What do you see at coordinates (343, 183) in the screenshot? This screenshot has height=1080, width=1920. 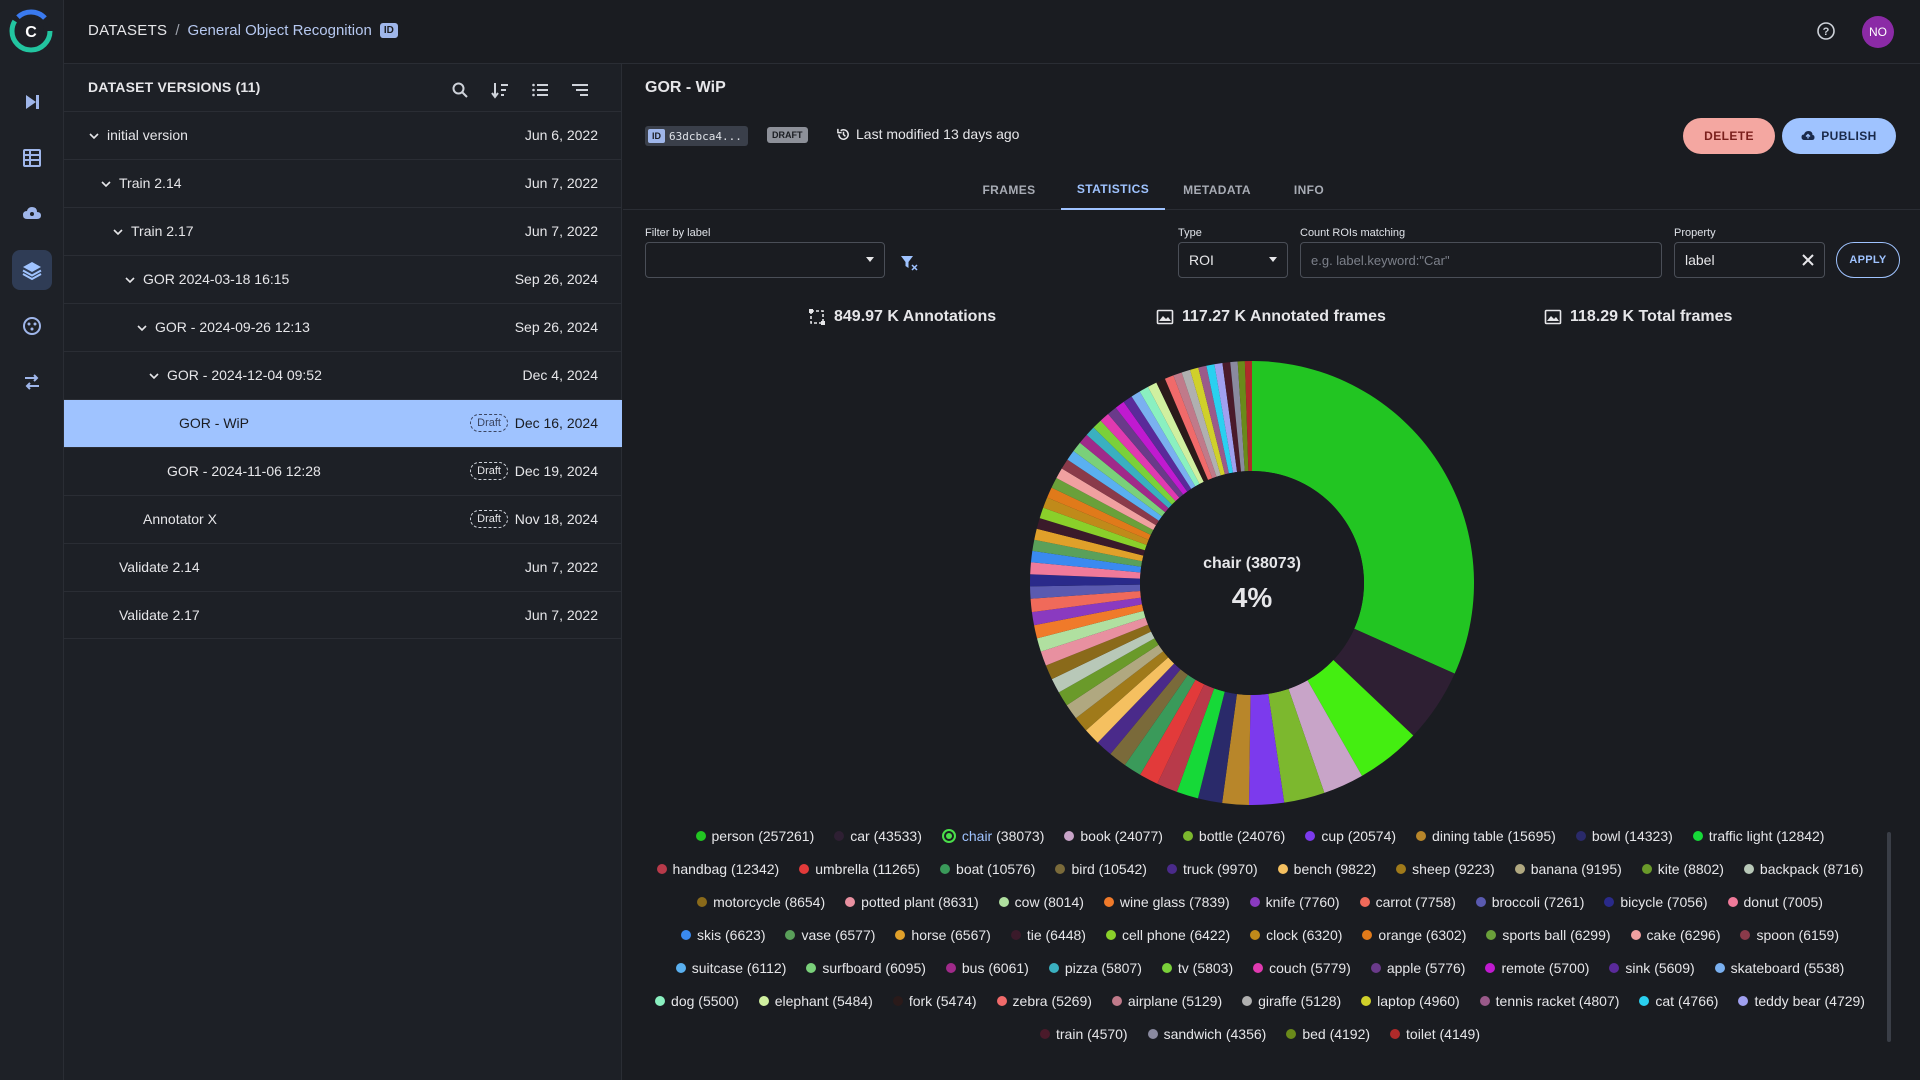 I see `version-row: Train 2.14 Jun 7, 2022` at bounding box center [343, 183].